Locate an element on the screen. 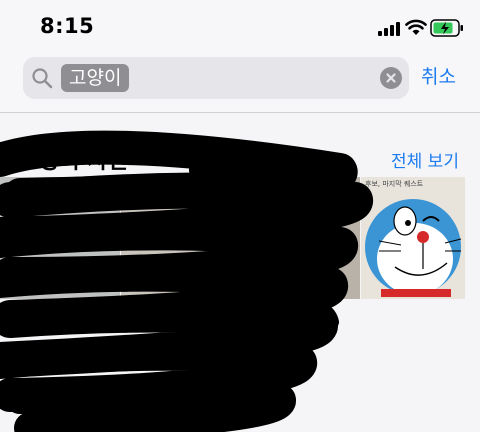 The width and height of the screenshot is (480, 432). battery-charging-icon is located at coordinates (446, 28).